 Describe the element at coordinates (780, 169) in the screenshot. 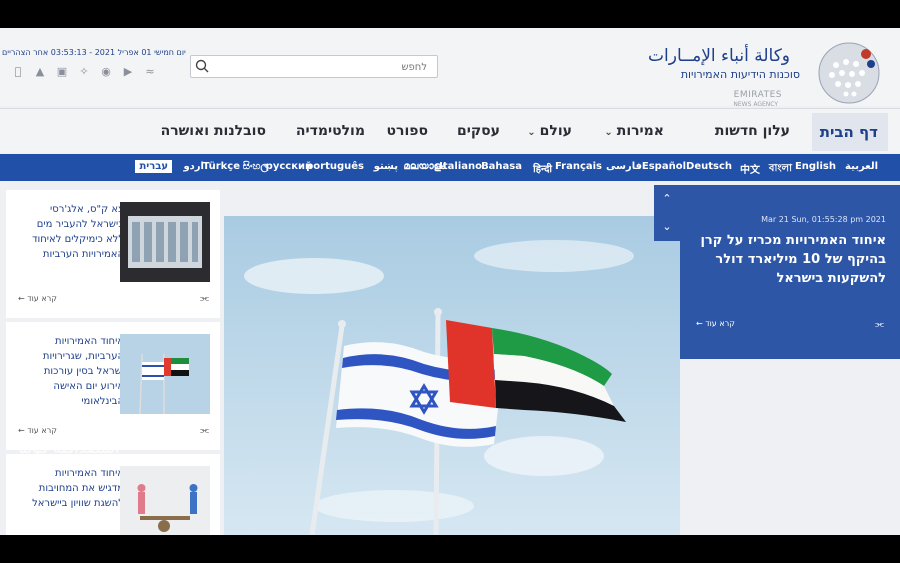

I see `lang-bengali: বাংলা` at that location.